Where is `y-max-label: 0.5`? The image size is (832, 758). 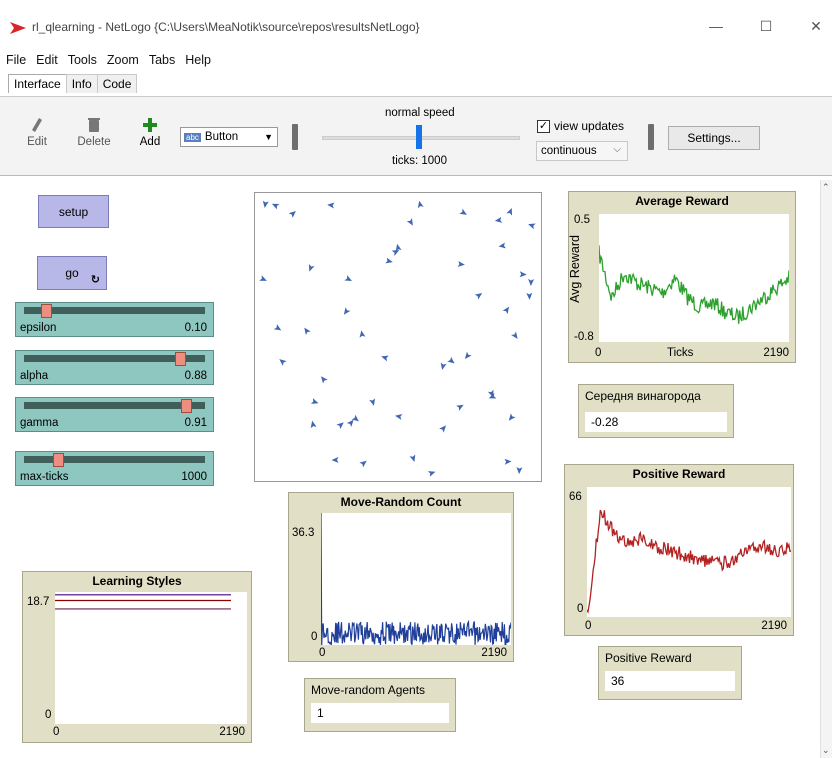 y-max-label: 0.5 is located at coordinates (582, 220).